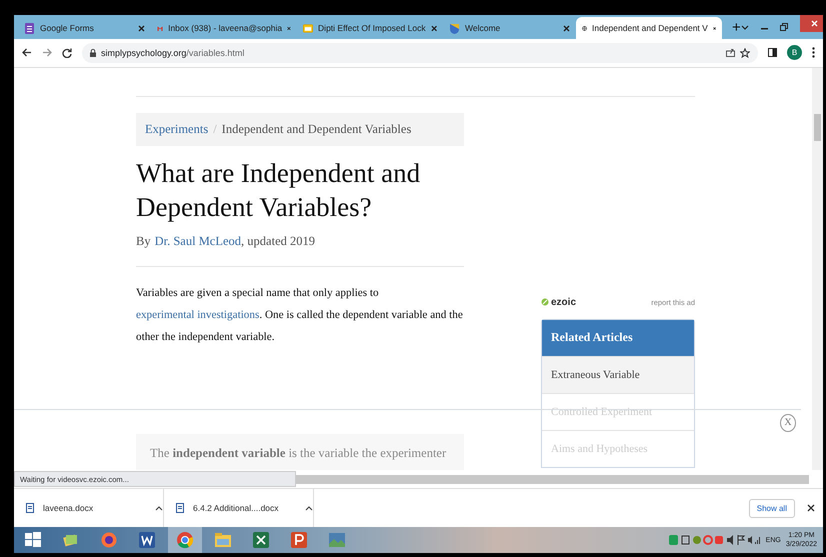 The height and width of the screenshot is (557, 826). Describe the element at coordinates (27, 53) in the screenshot. I see `back-arrow-icon` at that location.